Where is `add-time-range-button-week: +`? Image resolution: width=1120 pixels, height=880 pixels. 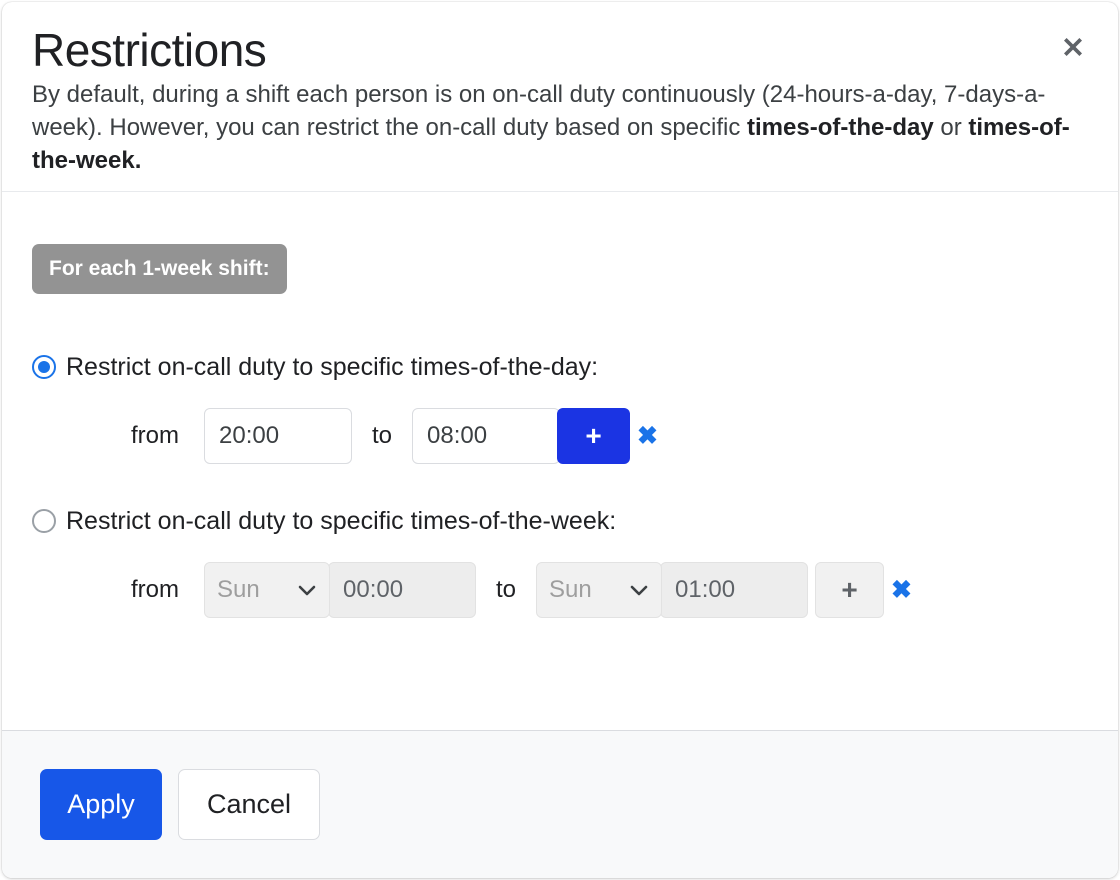 add-time-range-button-week: + is located at coordinates (850, 590).